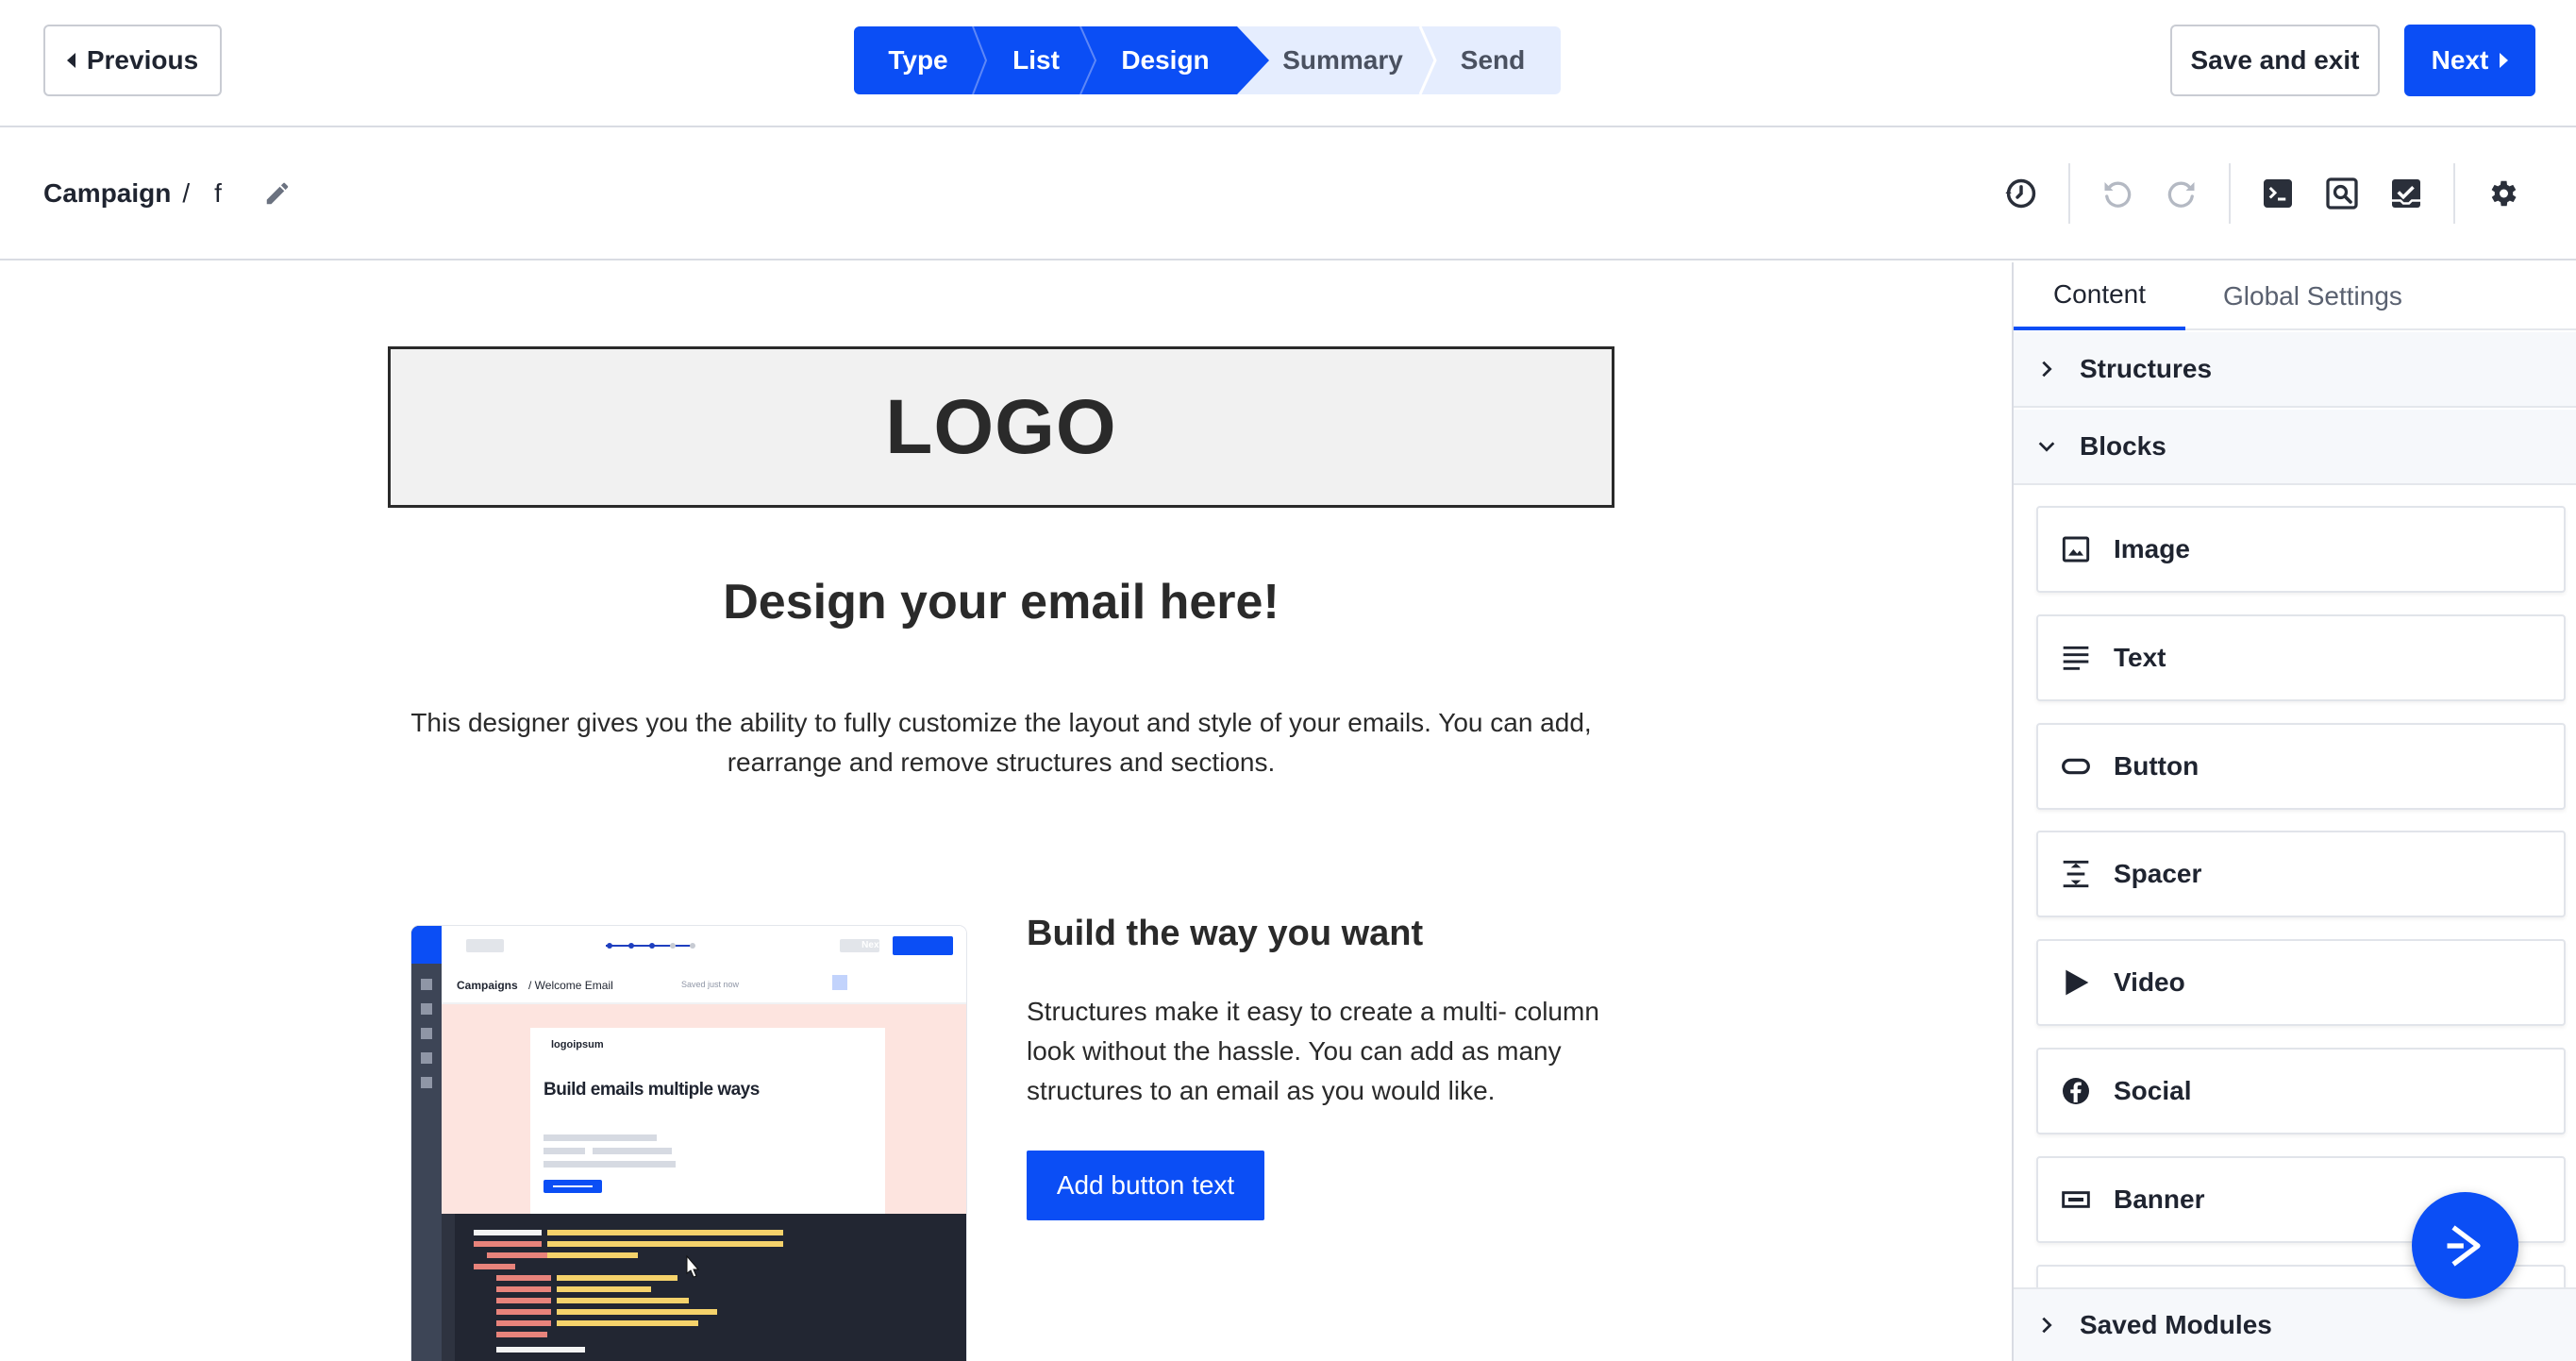 The height and width of the screenshot is (1361, 2576). I want to click on gear-icon, so click(2504, 193).